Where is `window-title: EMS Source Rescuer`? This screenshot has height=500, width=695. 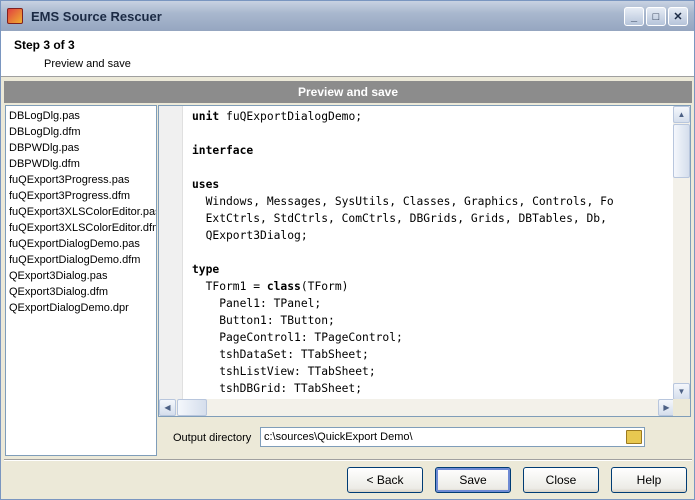
window-title: EMS Source Rescuer is located at coordinates (96, 16).